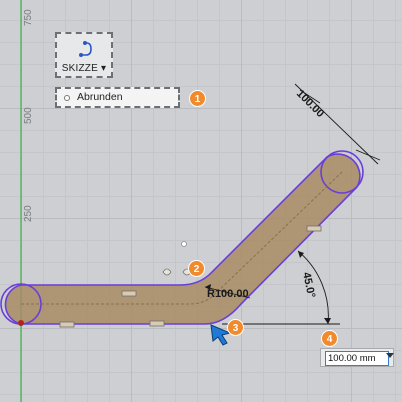 Image resolution: width=402 pixels, height=402 pixels. Describe the element at coordinates (197, 98) in the screenshot. I see `step-callout-1: 1` at that location.